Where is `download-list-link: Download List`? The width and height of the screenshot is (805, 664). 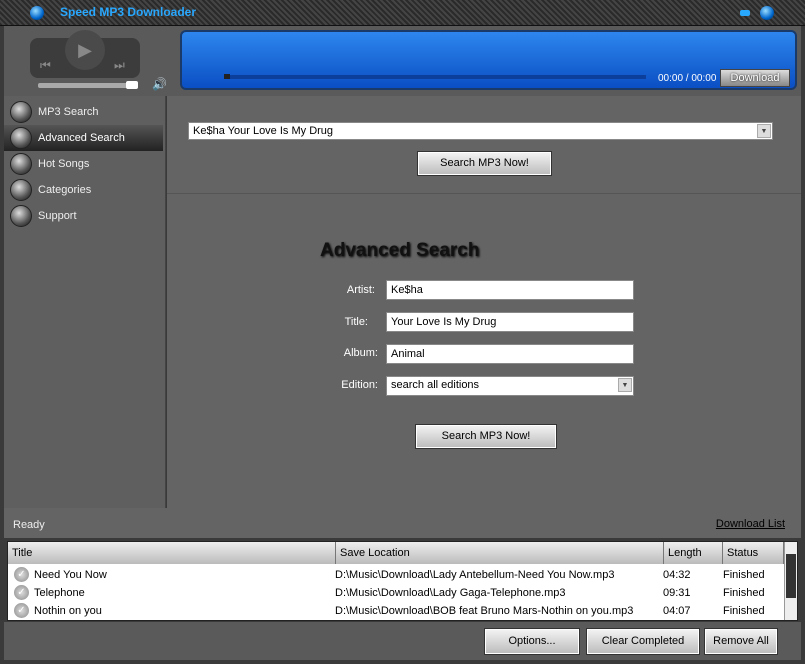
download-list-link: Download List is located at coordinates (750, 524).